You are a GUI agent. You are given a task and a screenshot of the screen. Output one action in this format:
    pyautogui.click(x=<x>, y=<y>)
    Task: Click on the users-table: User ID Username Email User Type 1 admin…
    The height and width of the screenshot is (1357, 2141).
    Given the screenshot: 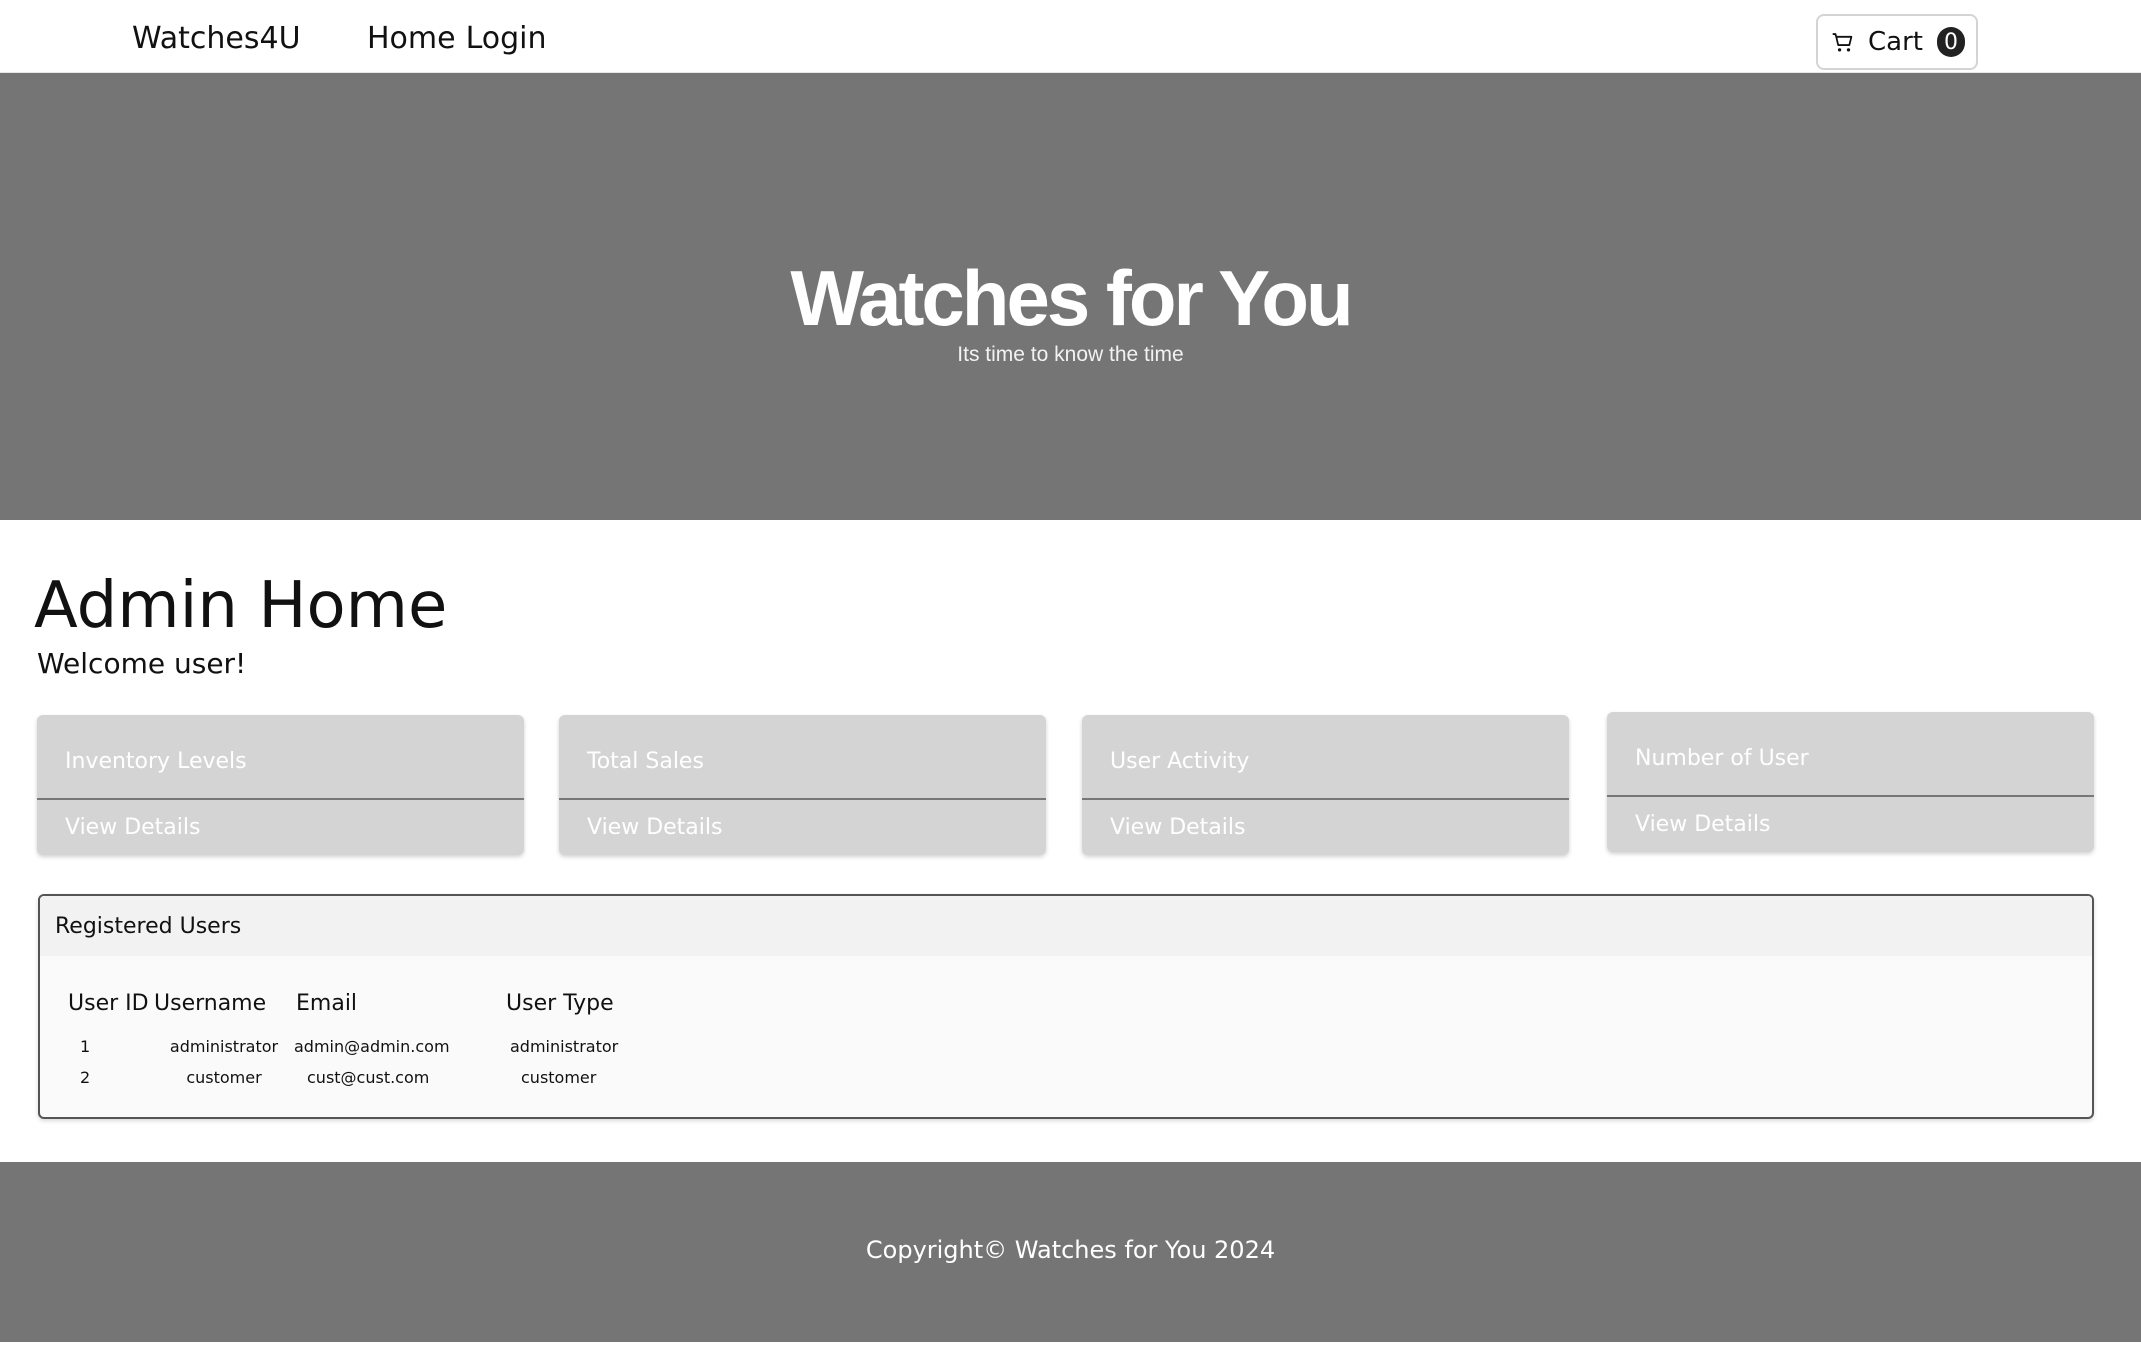 What is the action you would take?
    pyautogui.click(x=357, y=1042)
    